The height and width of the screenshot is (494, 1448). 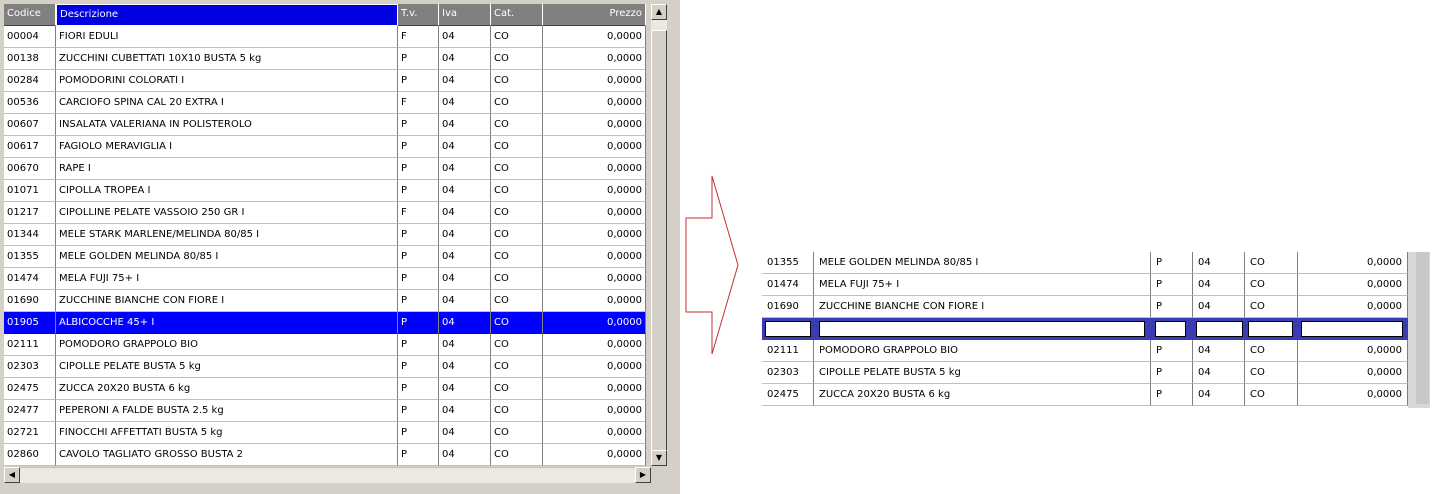 I want to click on cell-descrizione: ALBICOCCHE 45+ I, so click(x=227, y=323).